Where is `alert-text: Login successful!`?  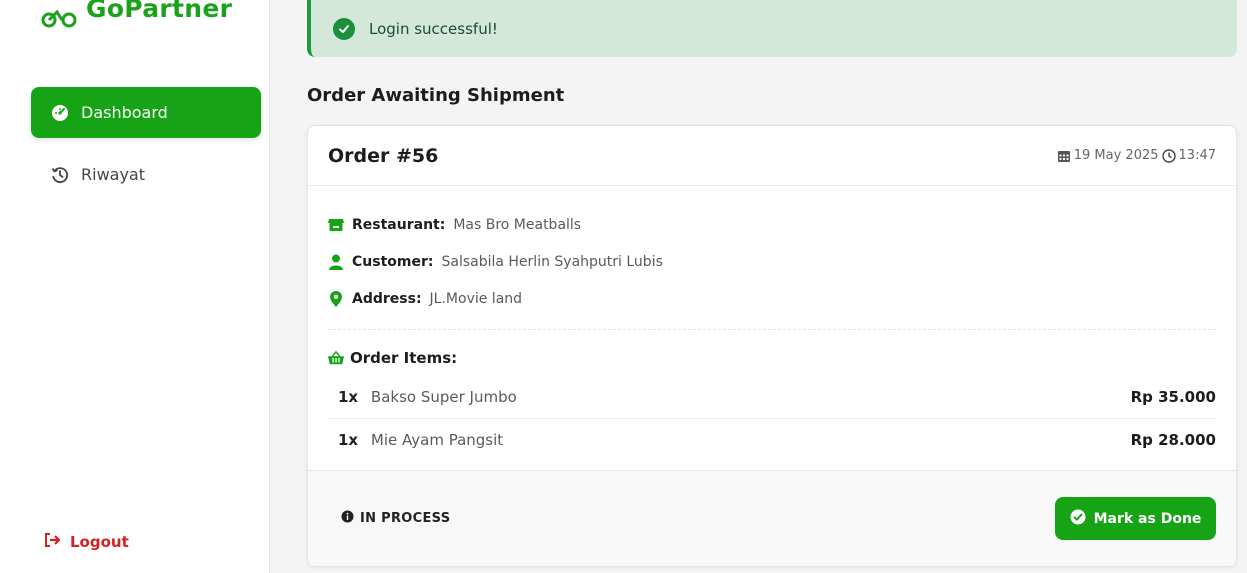
alert-text: Login successful! is located at coordinates (433, 28).